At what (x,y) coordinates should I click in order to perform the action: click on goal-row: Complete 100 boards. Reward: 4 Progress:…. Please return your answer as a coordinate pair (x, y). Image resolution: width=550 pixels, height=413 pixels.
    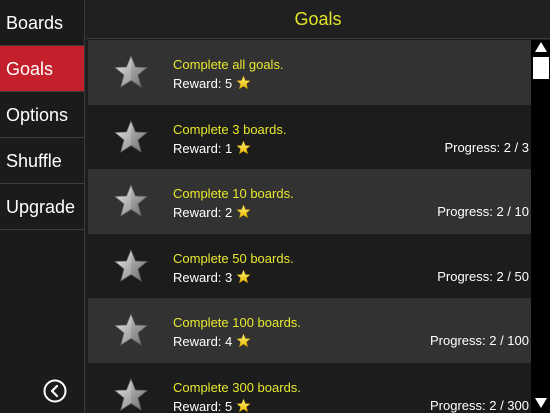
    Looking at the image, I should click on (309, 330).